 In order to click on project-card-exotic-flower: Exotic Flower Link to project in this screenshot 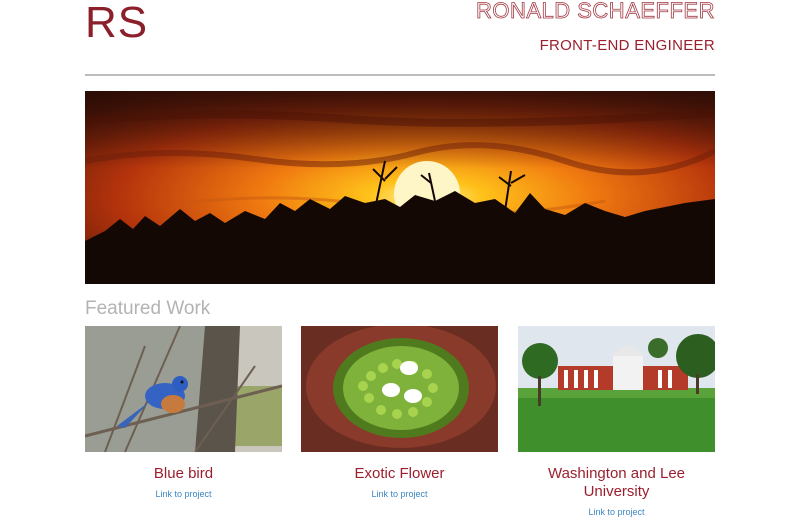, I will do `click(399, 413)`.